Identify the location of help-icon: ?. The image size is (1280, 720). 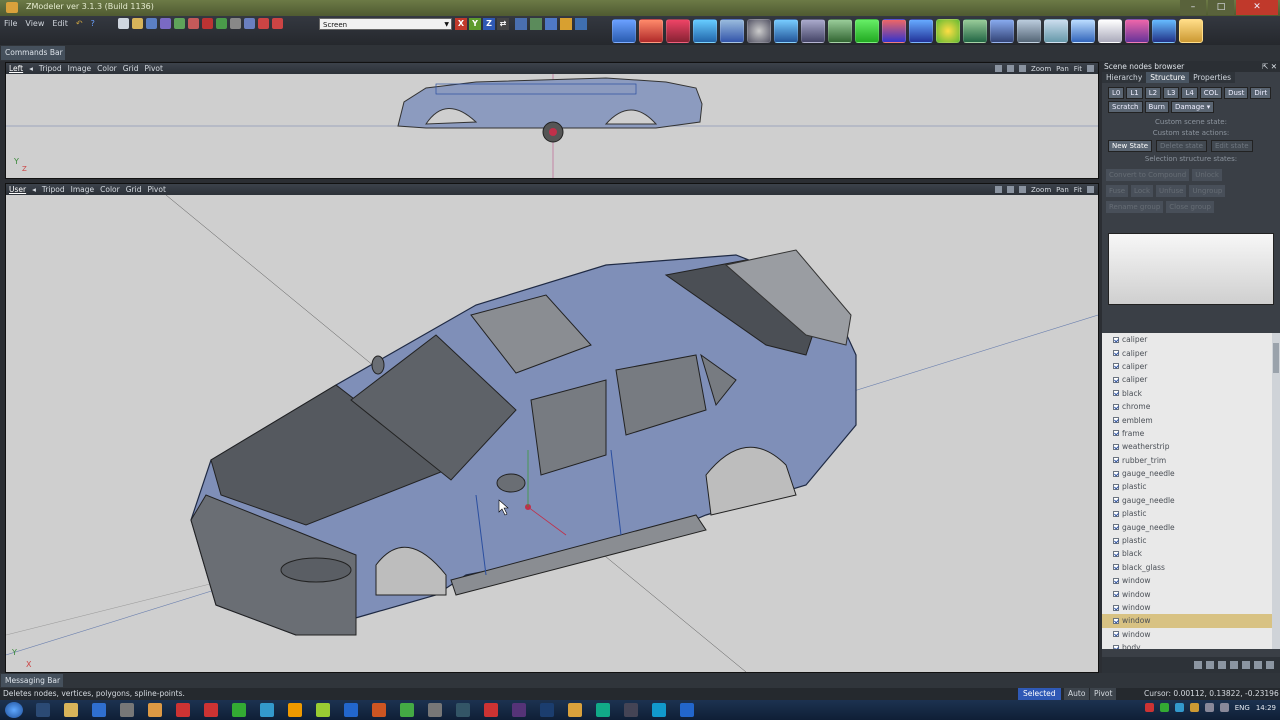
(93, 23).